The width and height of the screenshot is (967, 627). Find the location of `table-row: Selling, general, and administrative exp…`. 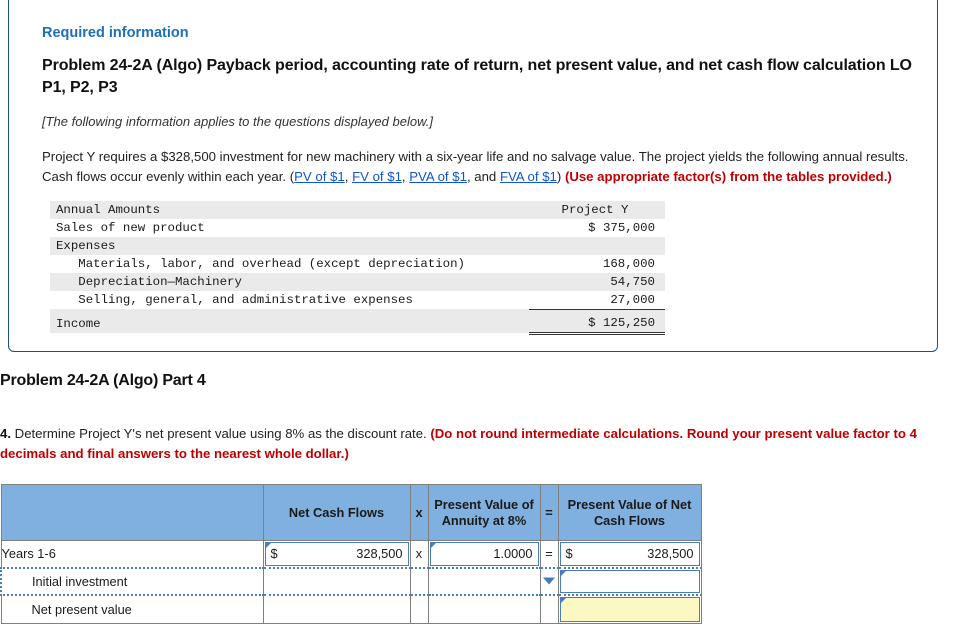

table-row: Selling, general, and administrative exp… is located at coordinates (357, 300).